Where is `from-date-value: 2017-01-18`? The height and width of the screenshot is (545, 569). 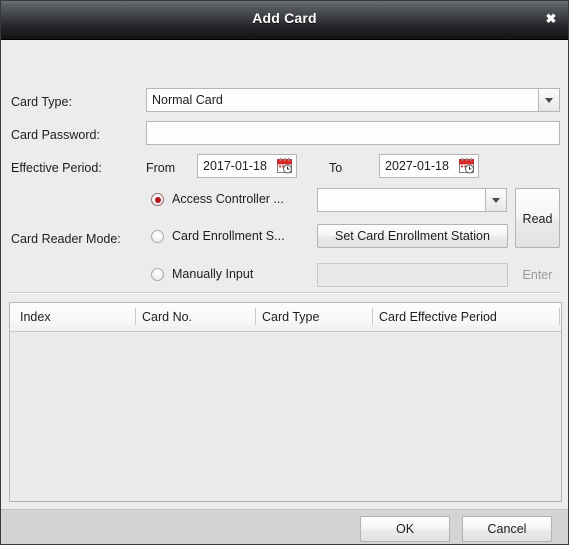 from-date-value: 2017-01-18 is located at coordinates (239, 166).